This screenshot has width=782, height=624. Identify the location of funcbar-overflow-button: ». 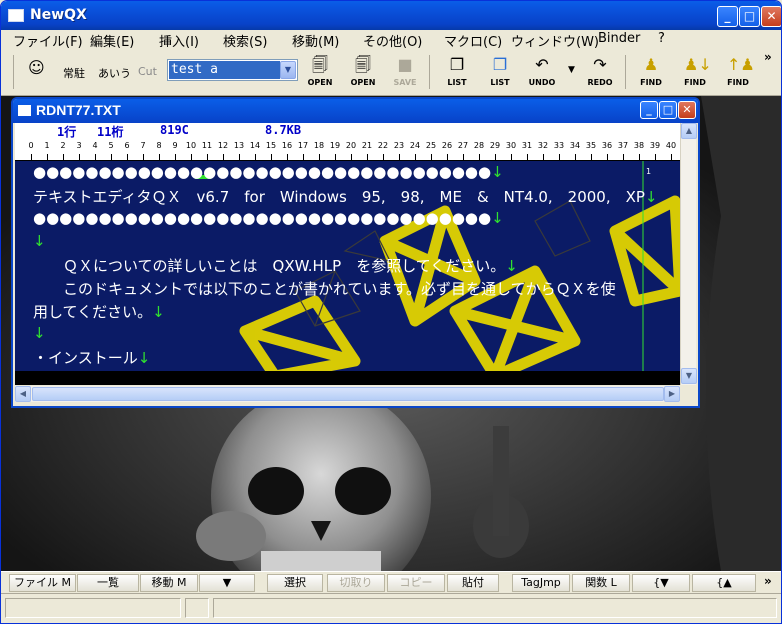
(768, 581).